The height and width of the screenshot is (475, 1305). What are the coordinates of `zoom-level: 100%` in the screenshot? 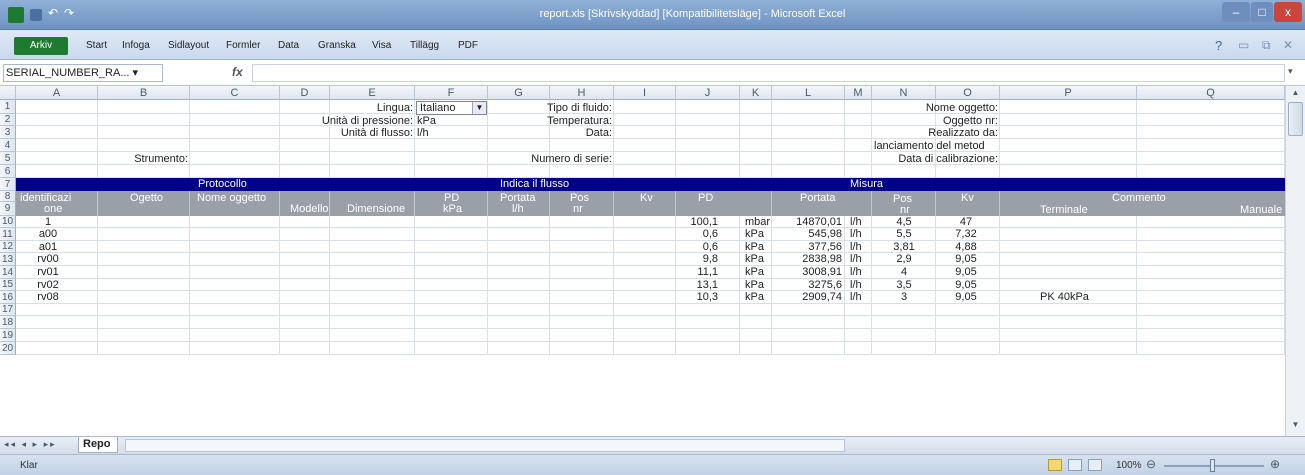 It's located at (1129, 465).